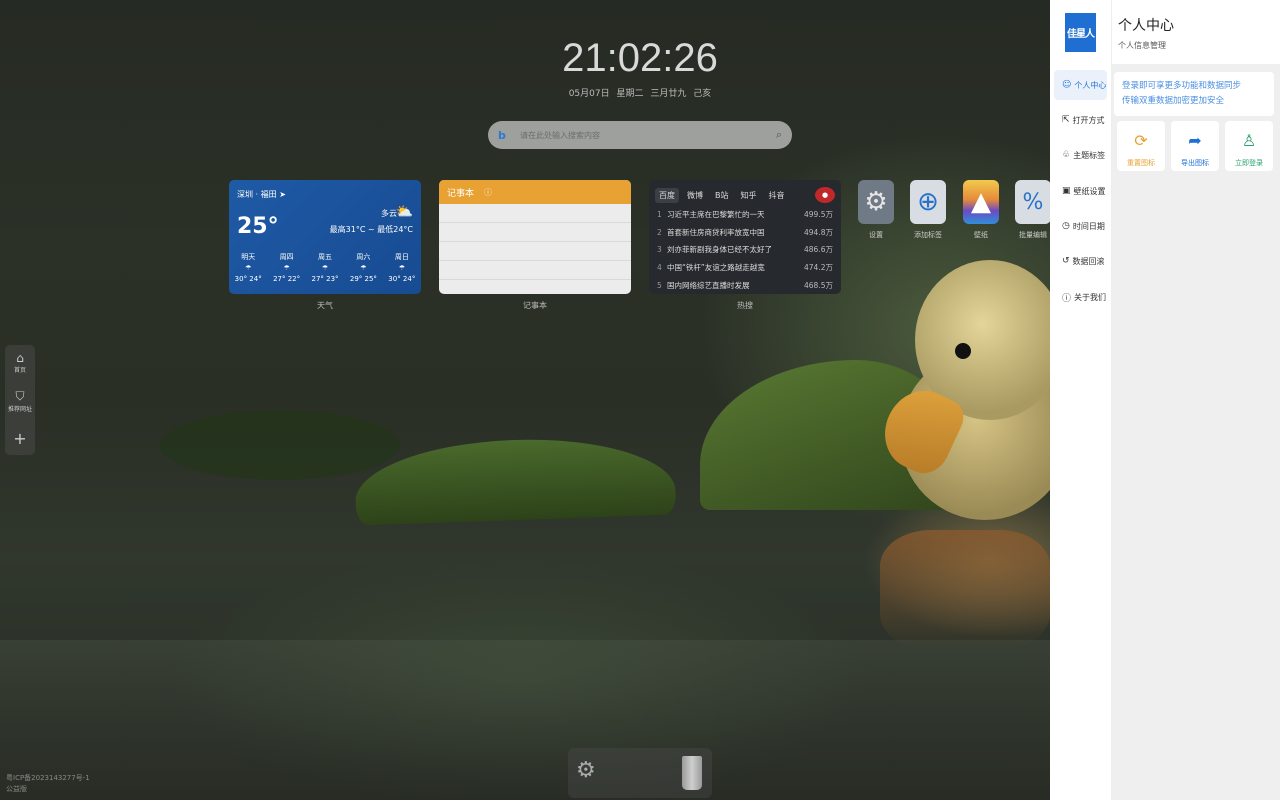  Describe the element at coordinates (535, 192) in the screenshot. I see `notepad-header: 记事本 ⓘ` at that location.